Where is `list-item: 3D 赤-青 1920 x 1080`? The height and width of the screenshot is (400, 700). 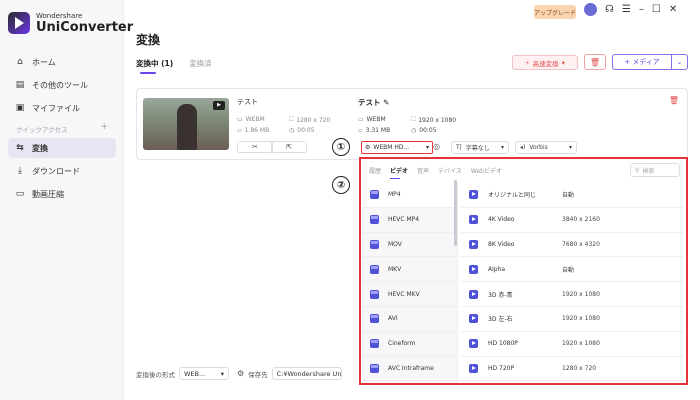
list-item: 3D 赤-青 1920 x 1080 is located at coordinates (572, 294).